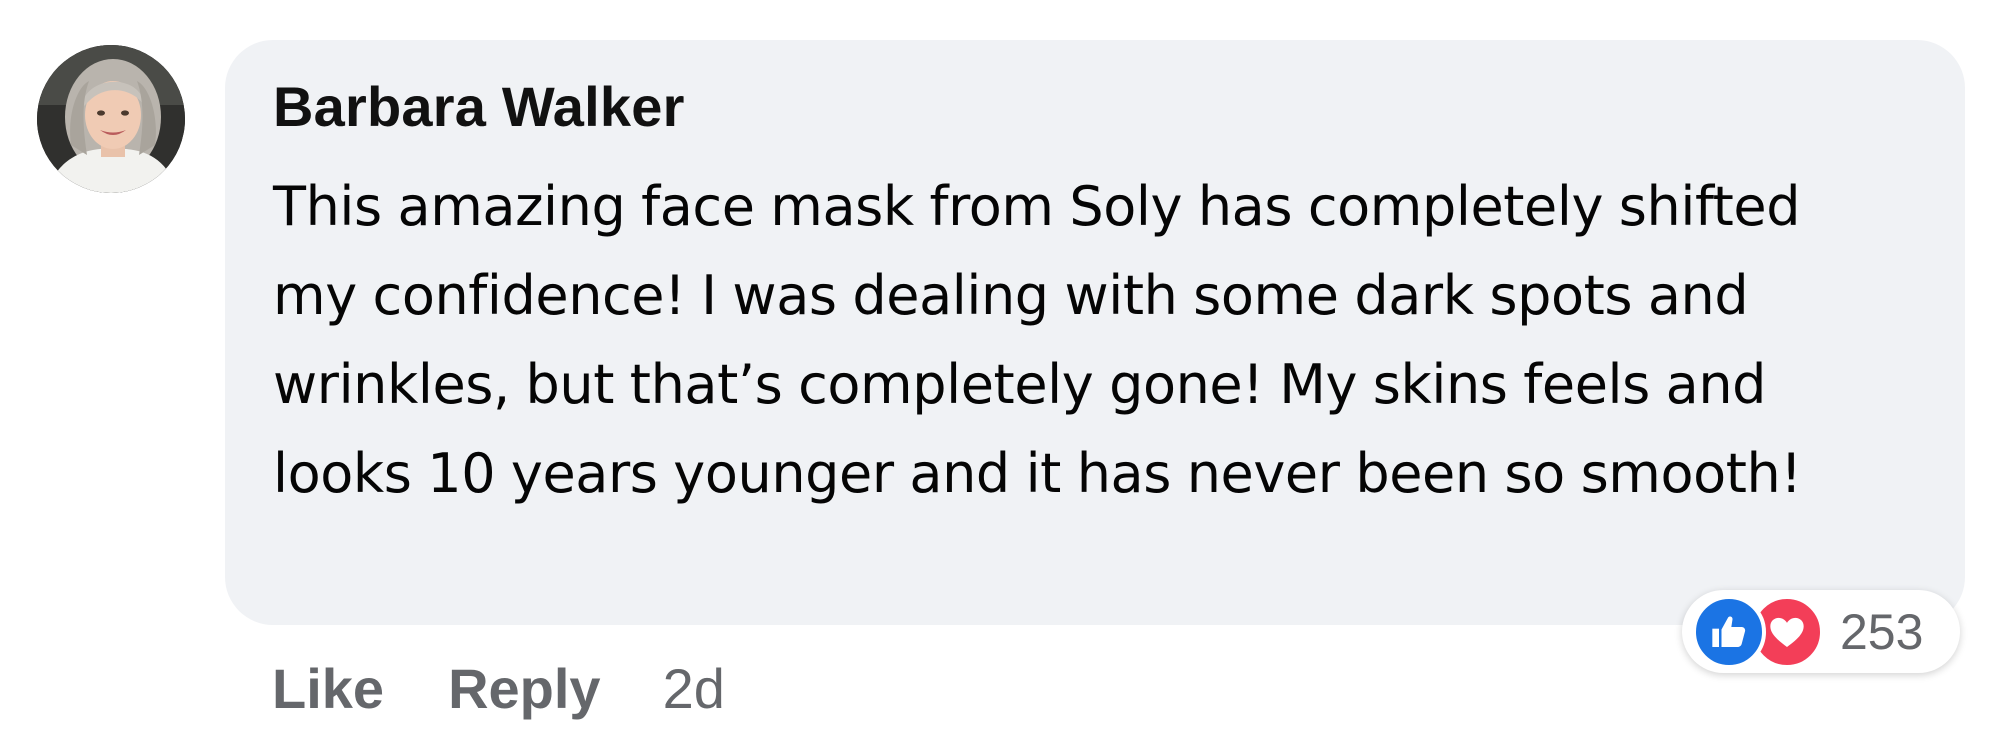 The height and width of the screenshot is (752, 2000). I want to click on comment-actions: Like Reply 2d, so click(498, 688).